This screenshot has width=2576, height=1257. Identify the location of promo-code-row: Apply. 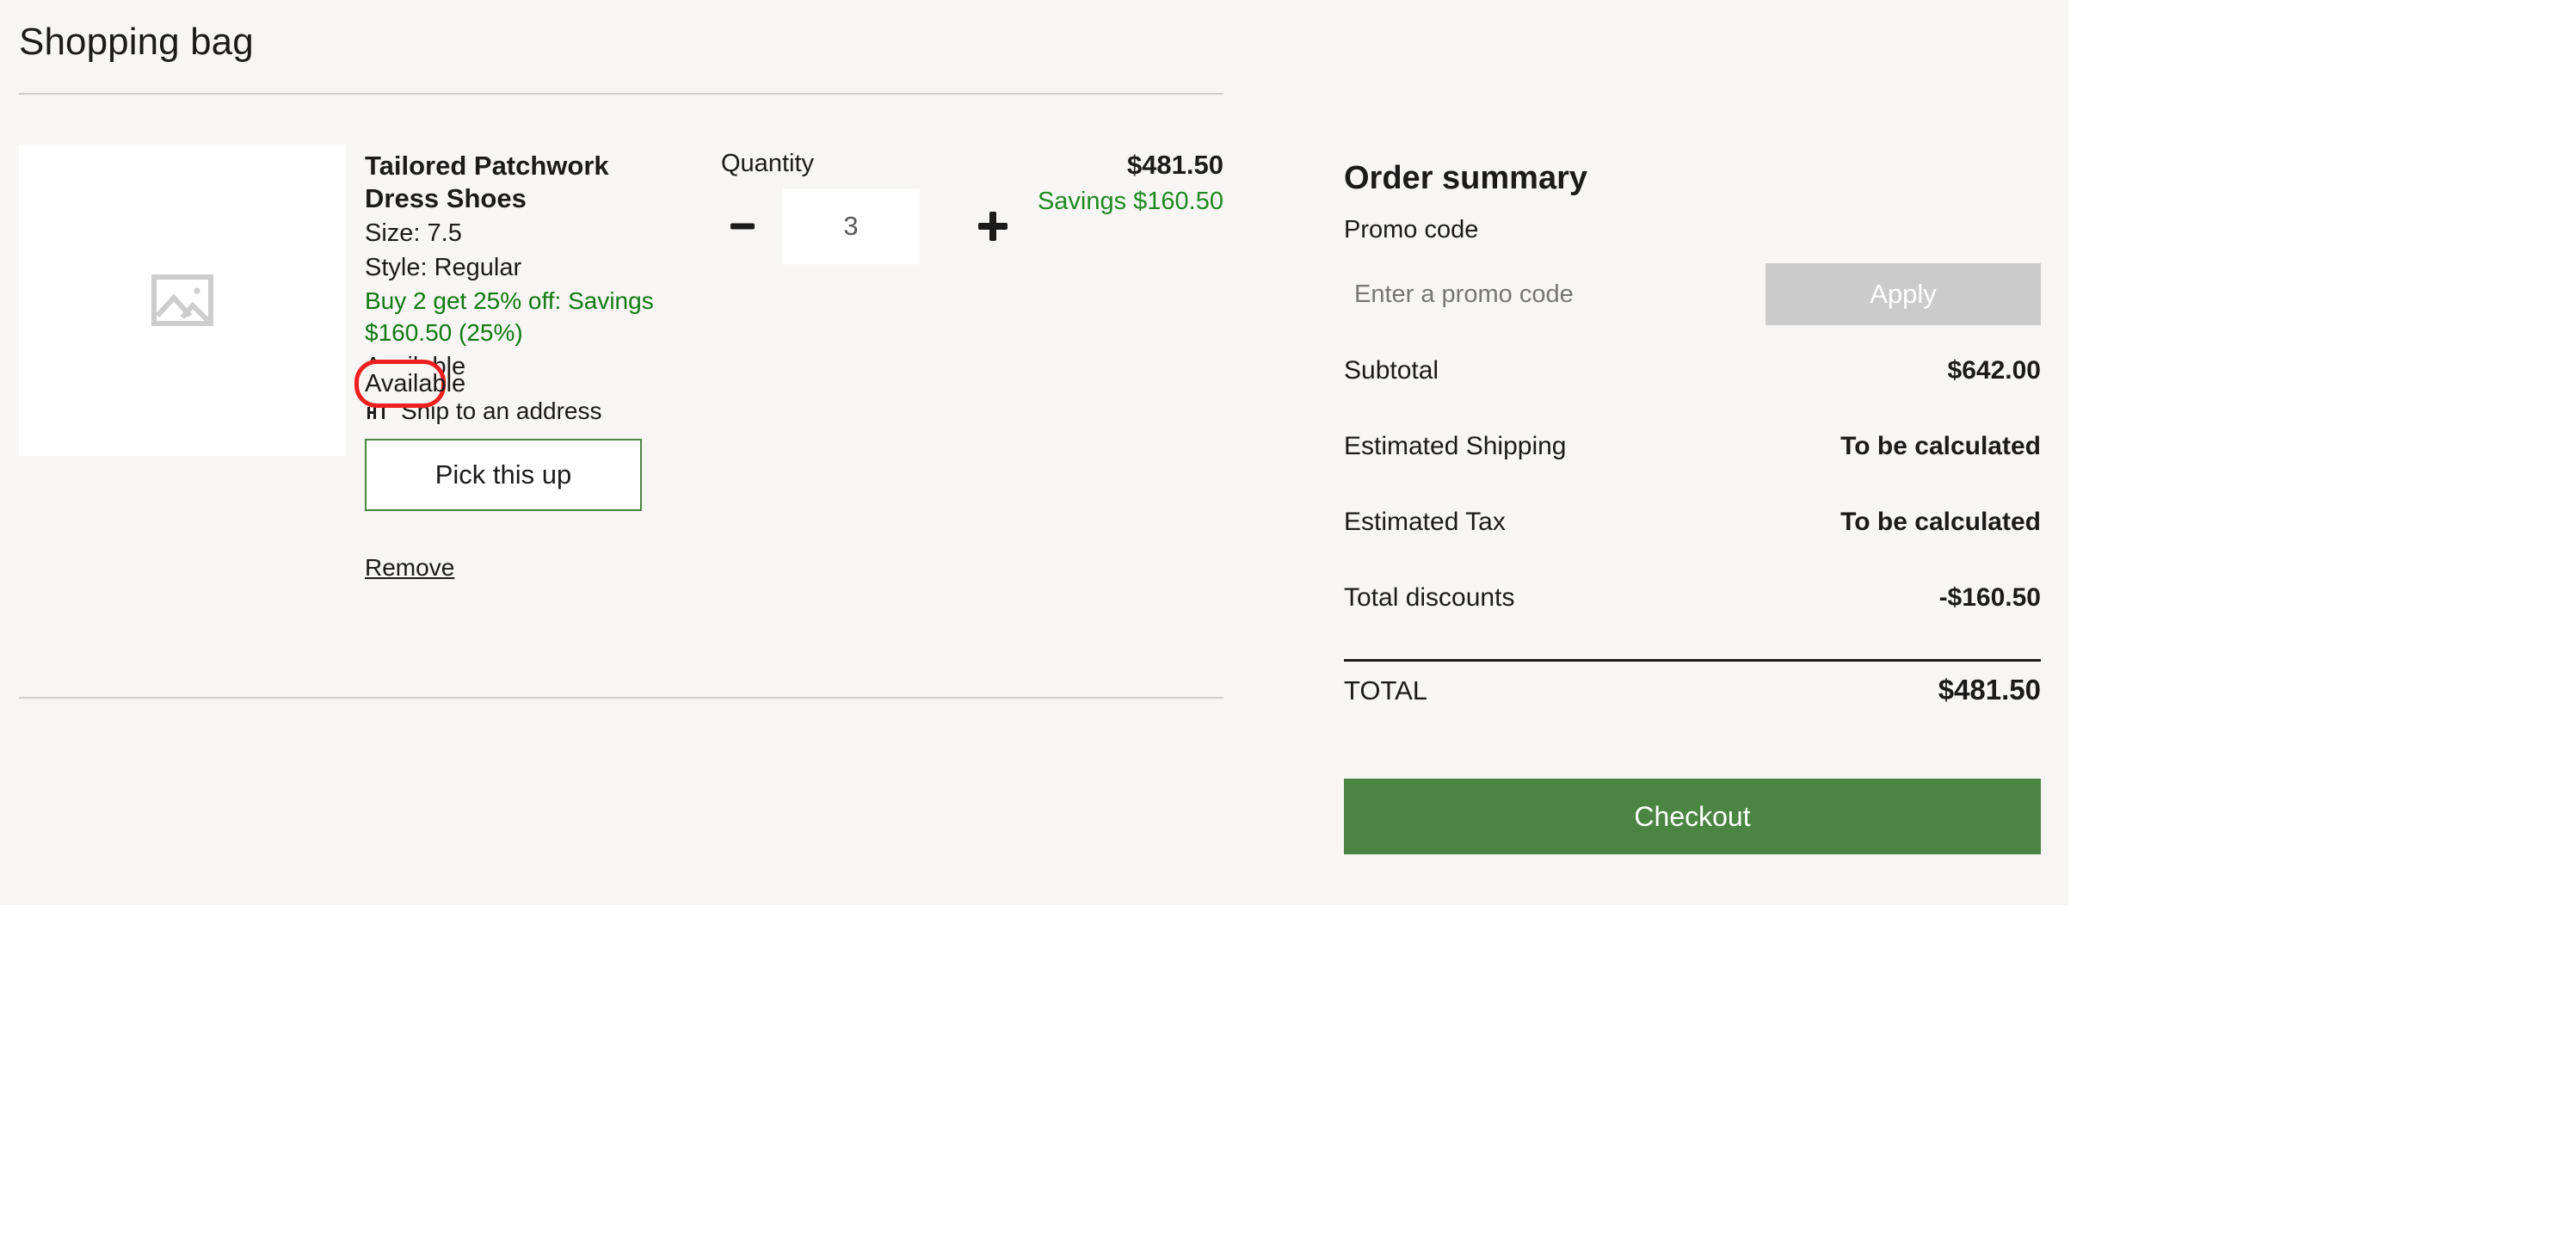
(1693, 294).